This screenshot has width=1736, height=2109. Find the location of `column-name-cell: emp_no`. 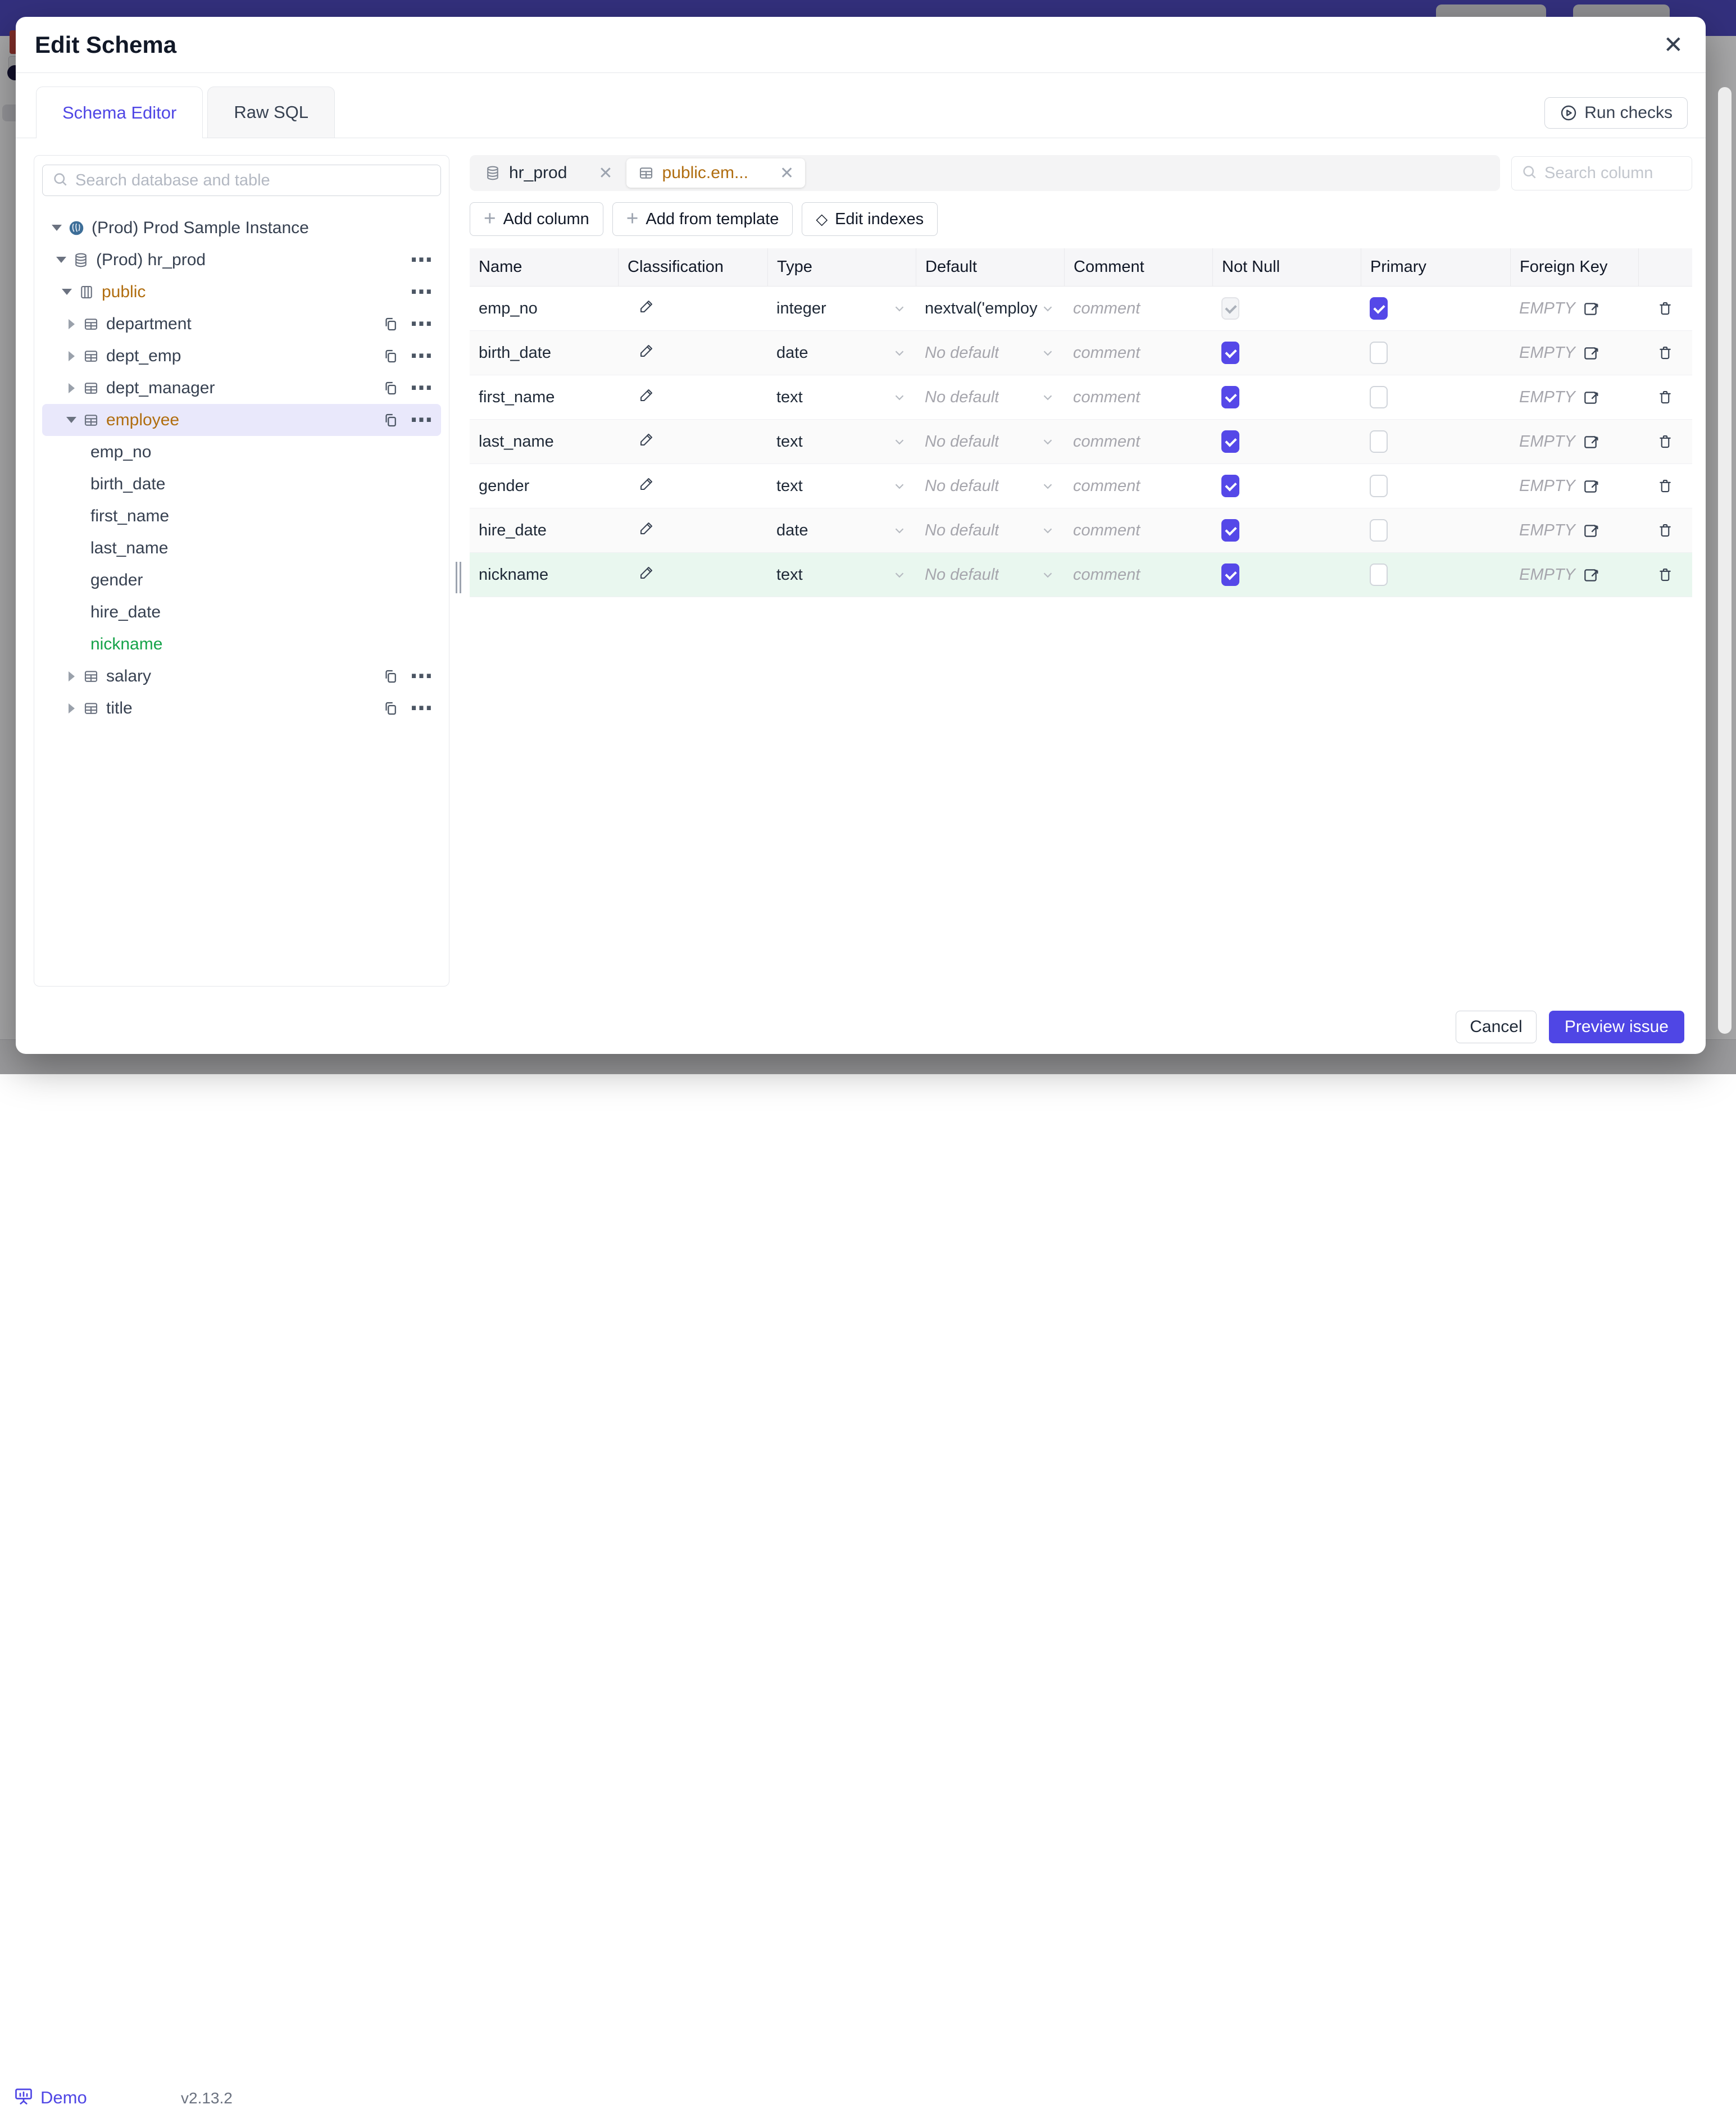

column-name-cell: emp_no is located at coordinates (544, 308).